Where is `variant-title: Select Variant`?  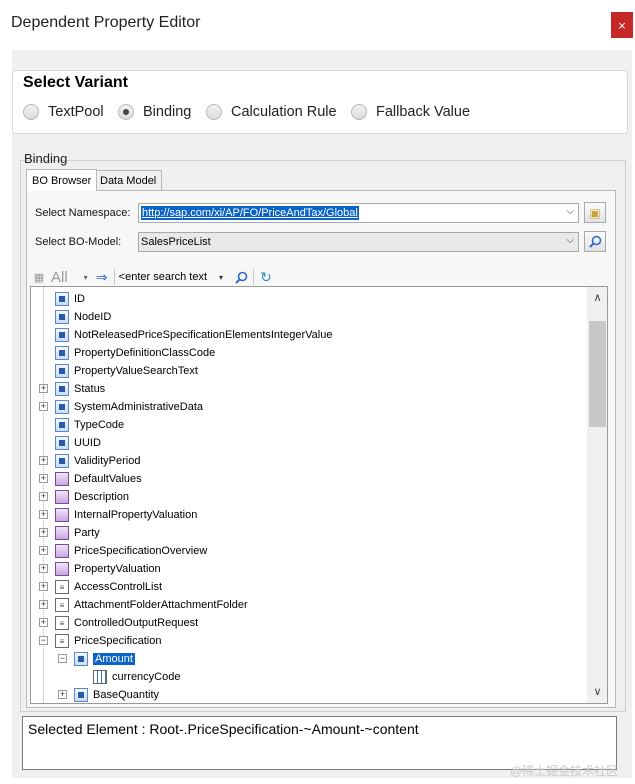 variant-title: Select Variant is located at coordinates (75, 82).